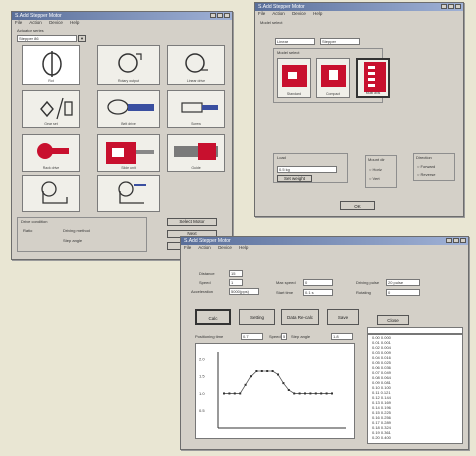 Image resolution: width=476 pixels, height=456 pixels. What do you see at coordinates (415, 437) in the screenshot?
I see `list-item: 0.20 0.400` at bounding box center [415, 437].